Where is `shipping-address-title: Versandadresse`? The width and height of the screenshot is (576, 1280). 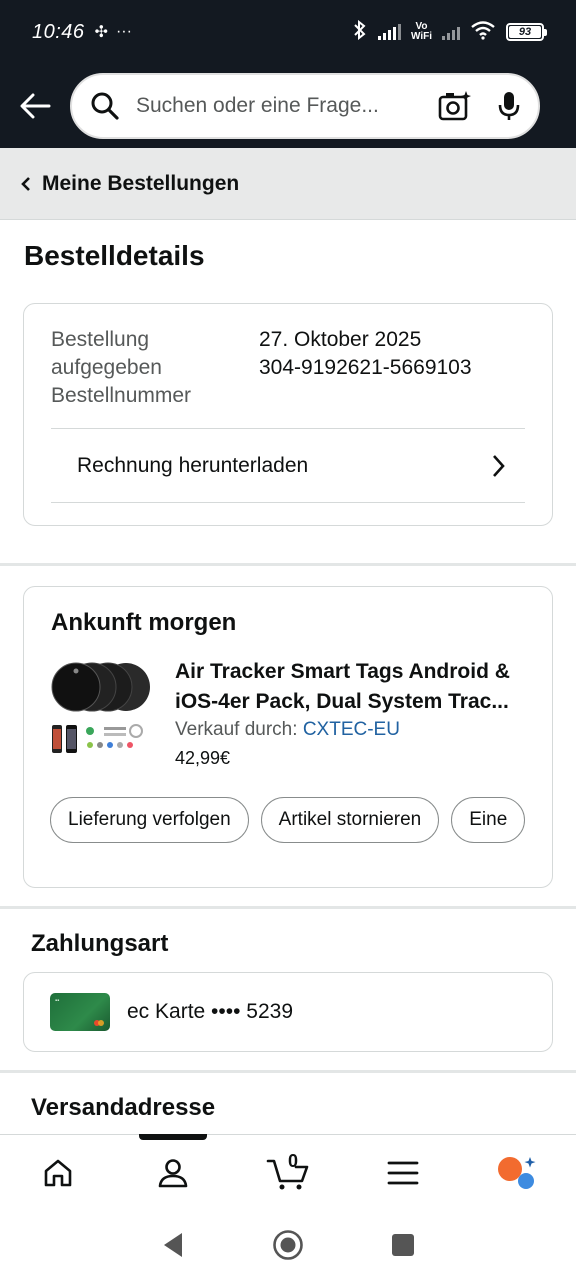 shipping-address-title: Versandadresse is located at coordinates (123, 1107).